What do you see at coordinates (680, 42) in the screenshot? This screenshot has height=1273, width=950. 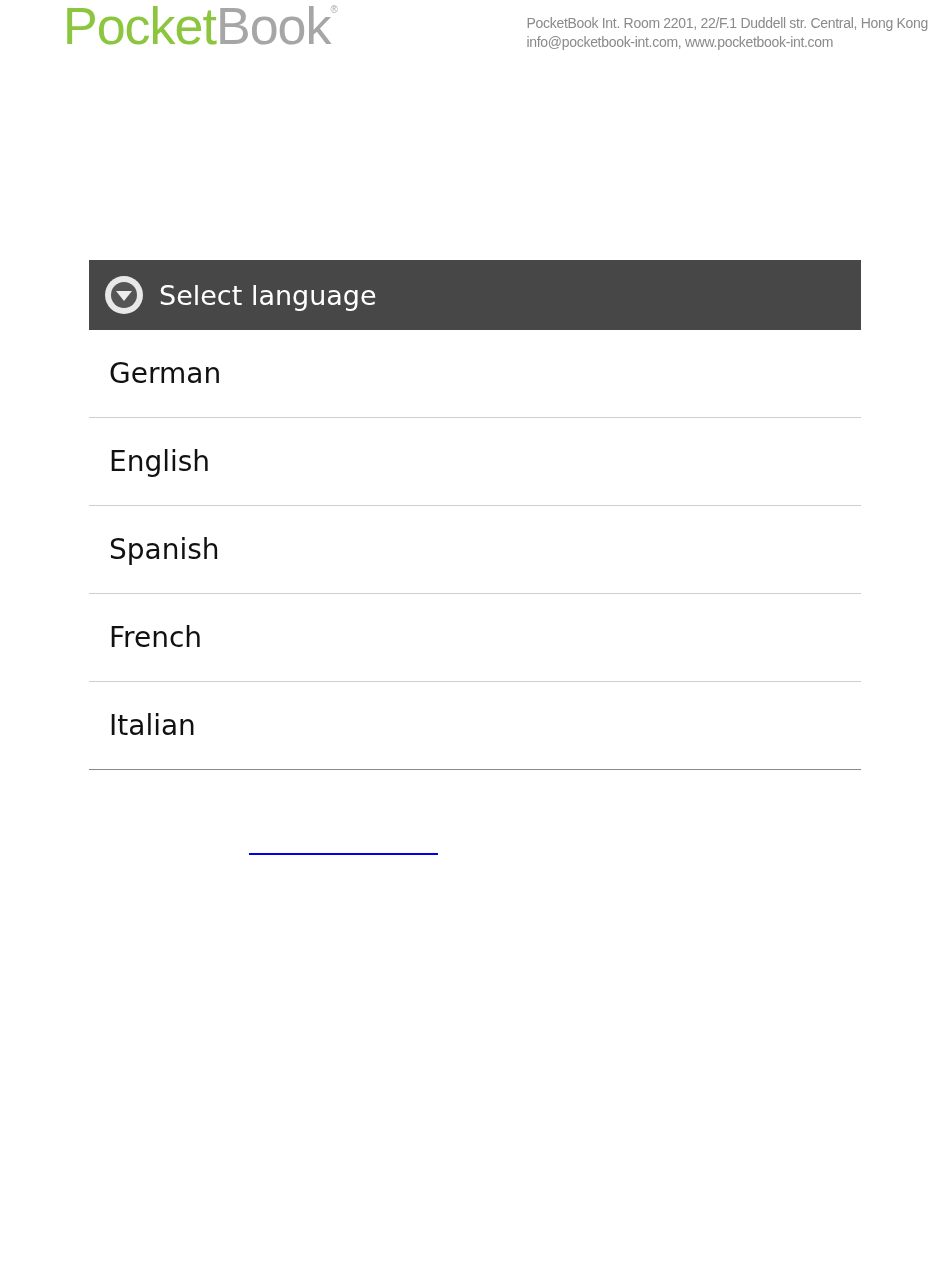 I see `address-line: info@pocketbook-int.com, www.pocketbook-int.com` at bounding box center [680, 42].